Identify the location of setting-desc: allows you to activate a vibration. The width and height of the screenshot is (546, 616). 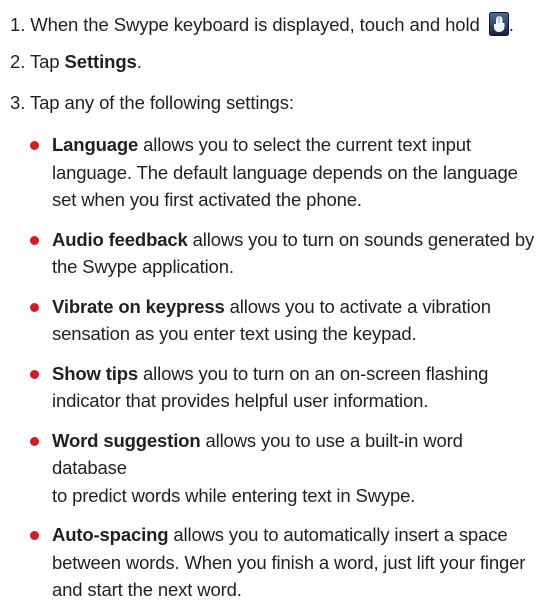
(360, 306).